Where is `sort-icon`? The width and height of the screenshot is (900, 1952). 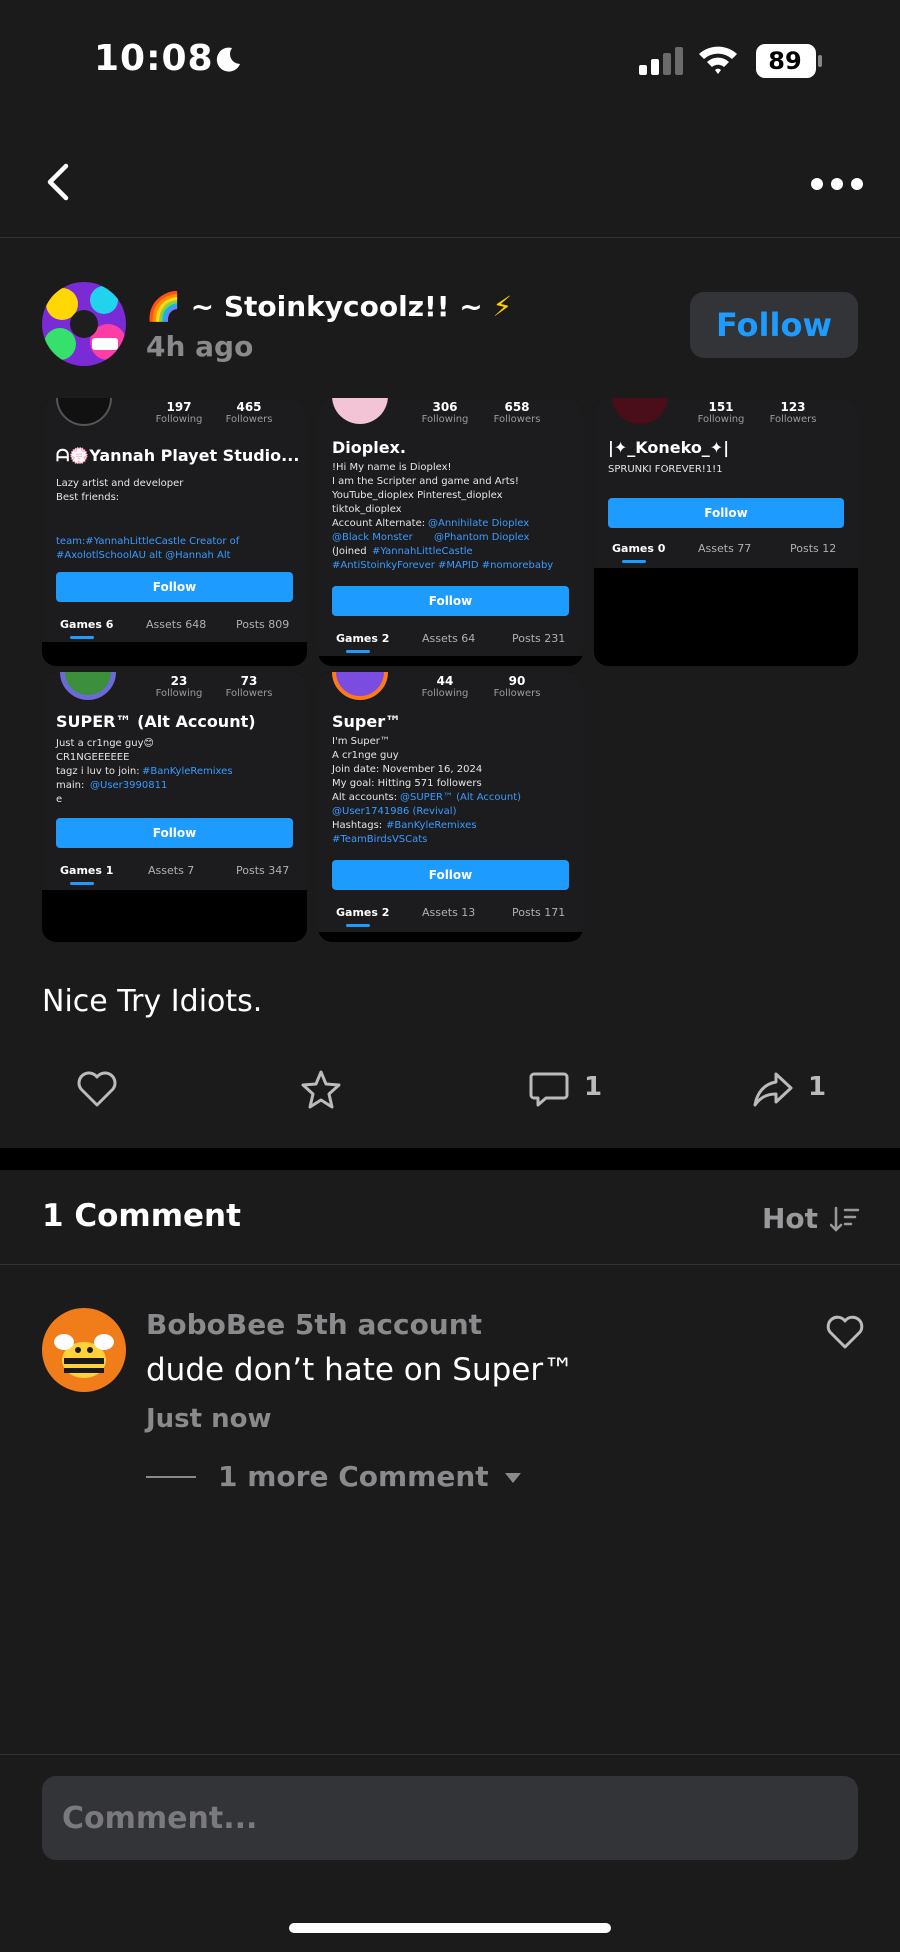 sort-icon is located at coordinates (845, 1219).